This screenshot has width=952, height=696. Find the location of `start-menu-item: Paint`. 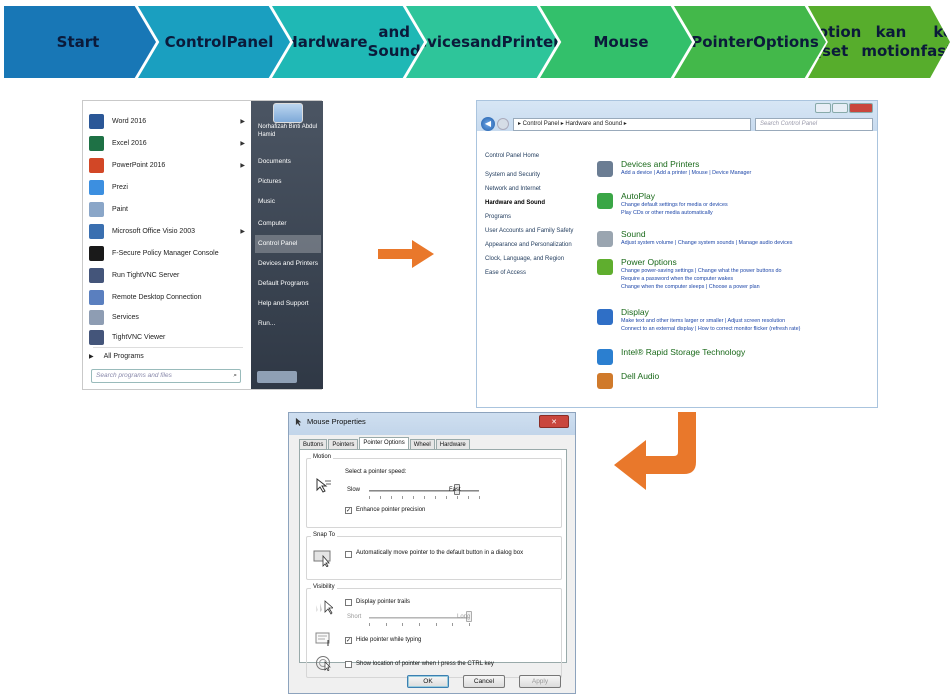

start-menu-item: Paint is located at coordinates (168, 209).